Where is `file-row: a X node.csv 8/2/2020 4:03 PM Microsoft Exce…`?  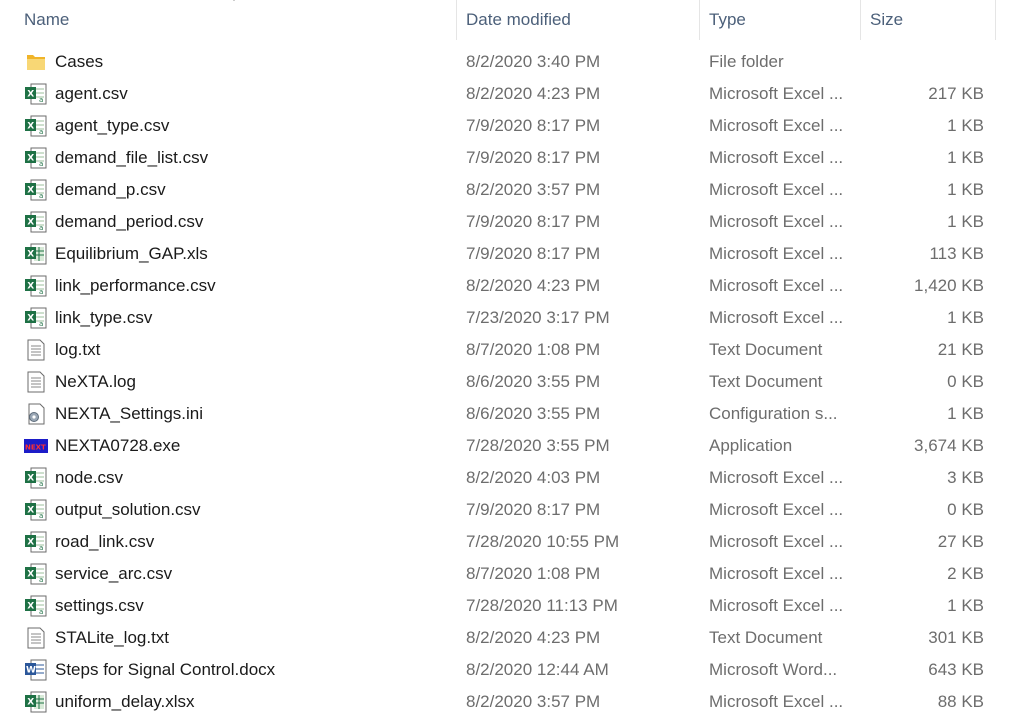 file-row: a X node.csv 8/2/2020 4:03 PM Microsoft Exce… is located at coordinates (500, 478).